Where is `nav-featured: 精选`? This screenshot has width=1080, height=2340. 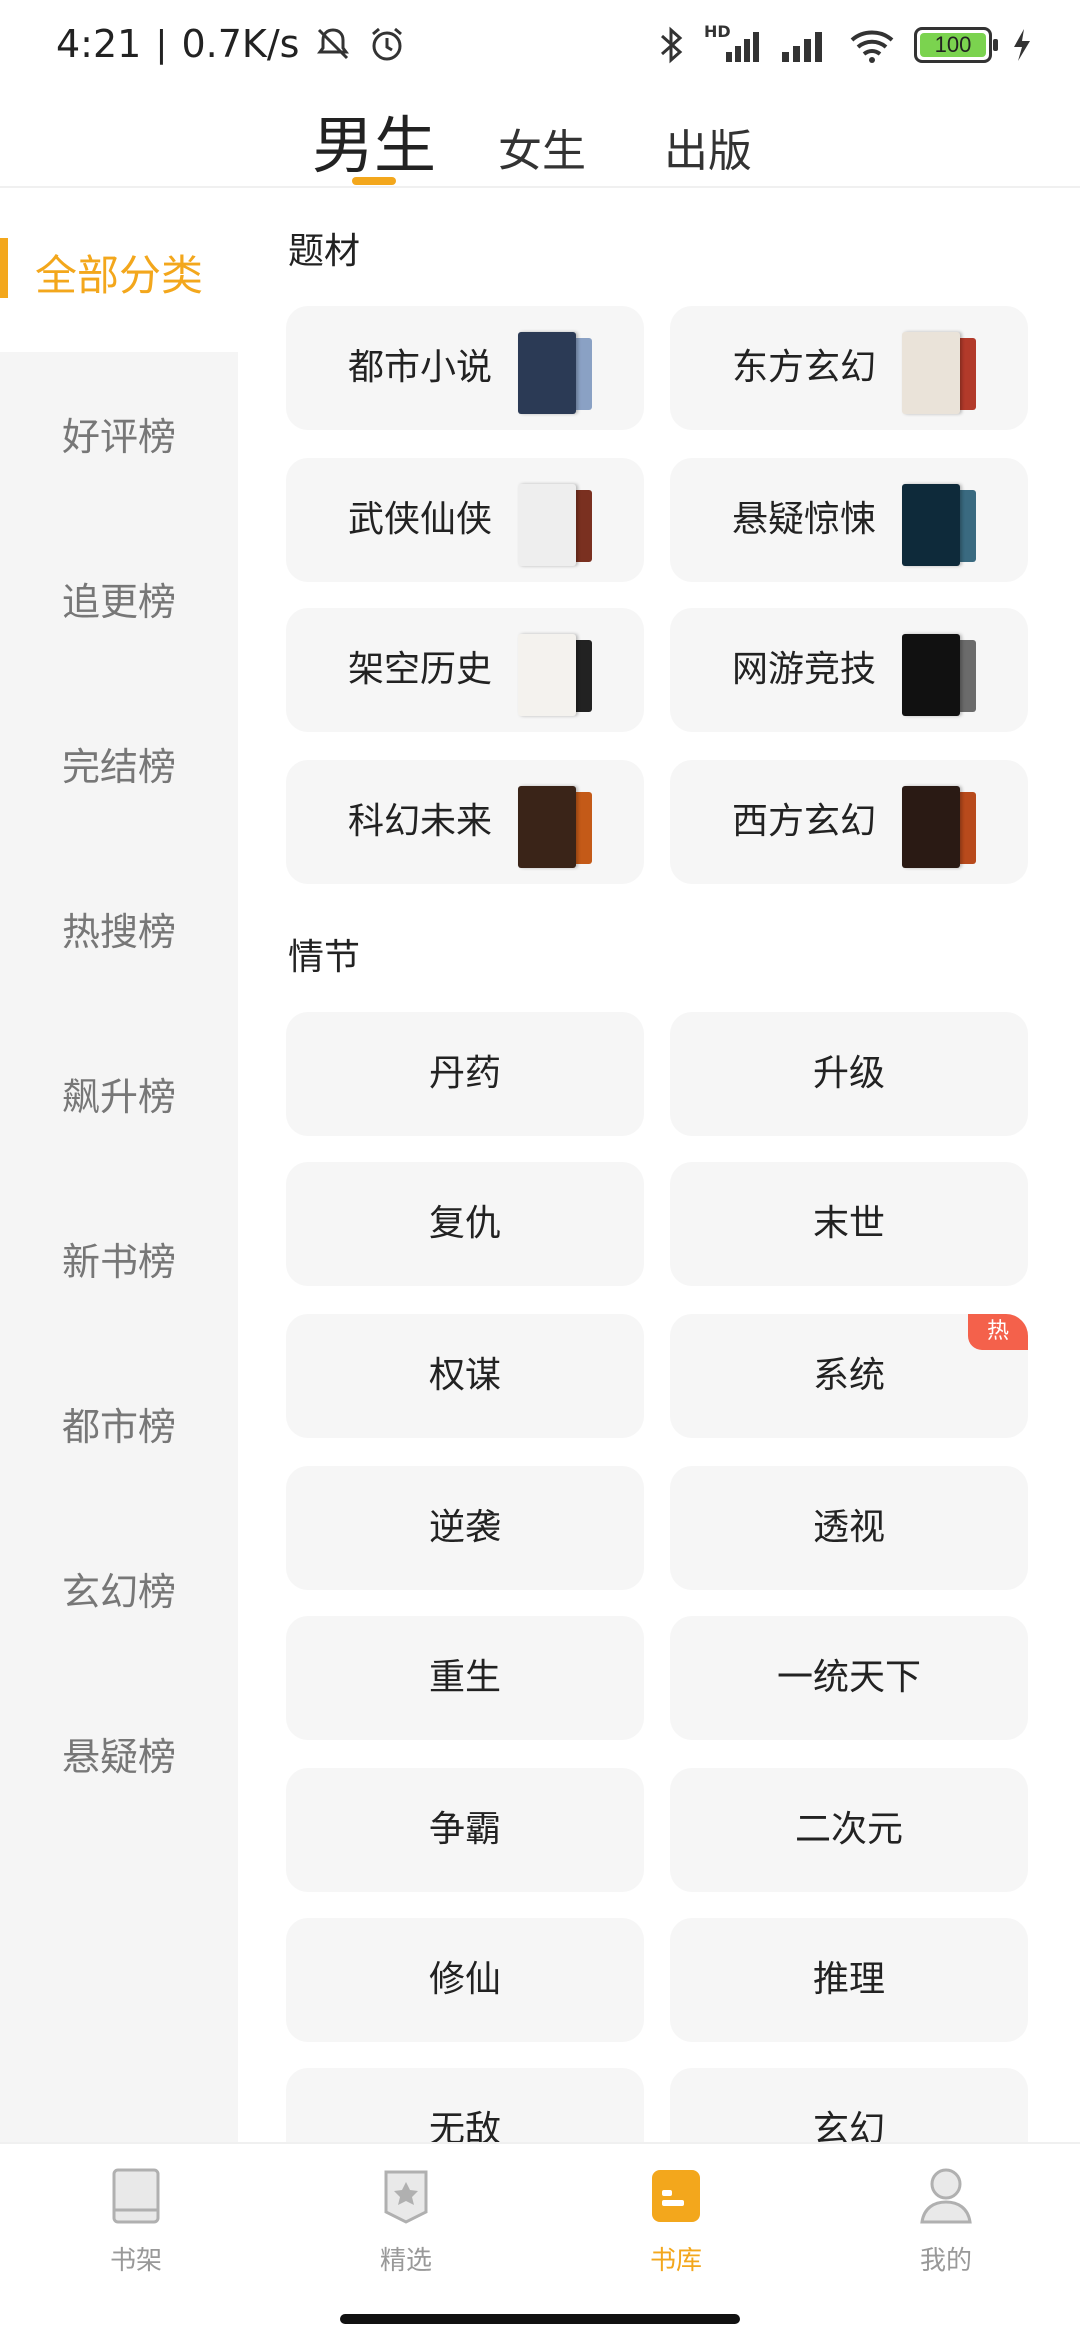 nav-featured: 精选 is located at coordinates (406, 2220).